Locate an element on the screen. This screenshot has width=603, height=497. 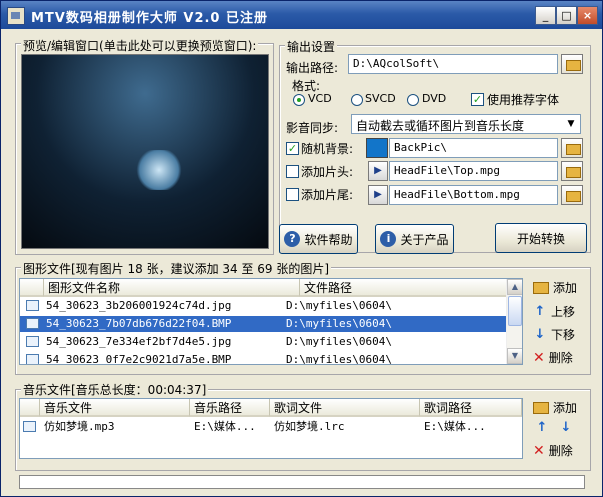
music-delete-button: ✕ 删除 is located at coordinates (553, 450).